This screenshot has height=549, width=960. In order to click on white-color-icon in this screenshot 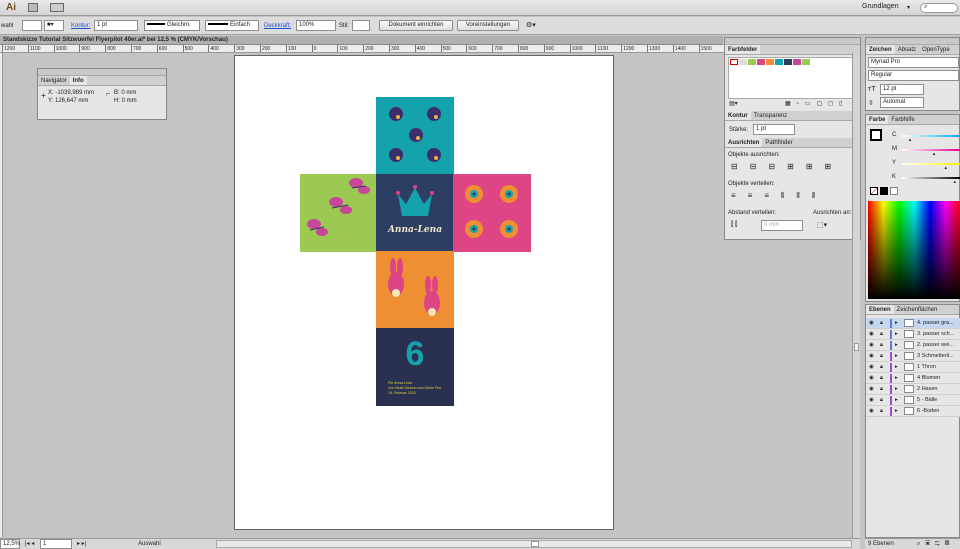, I will do `click(894, 191)`.